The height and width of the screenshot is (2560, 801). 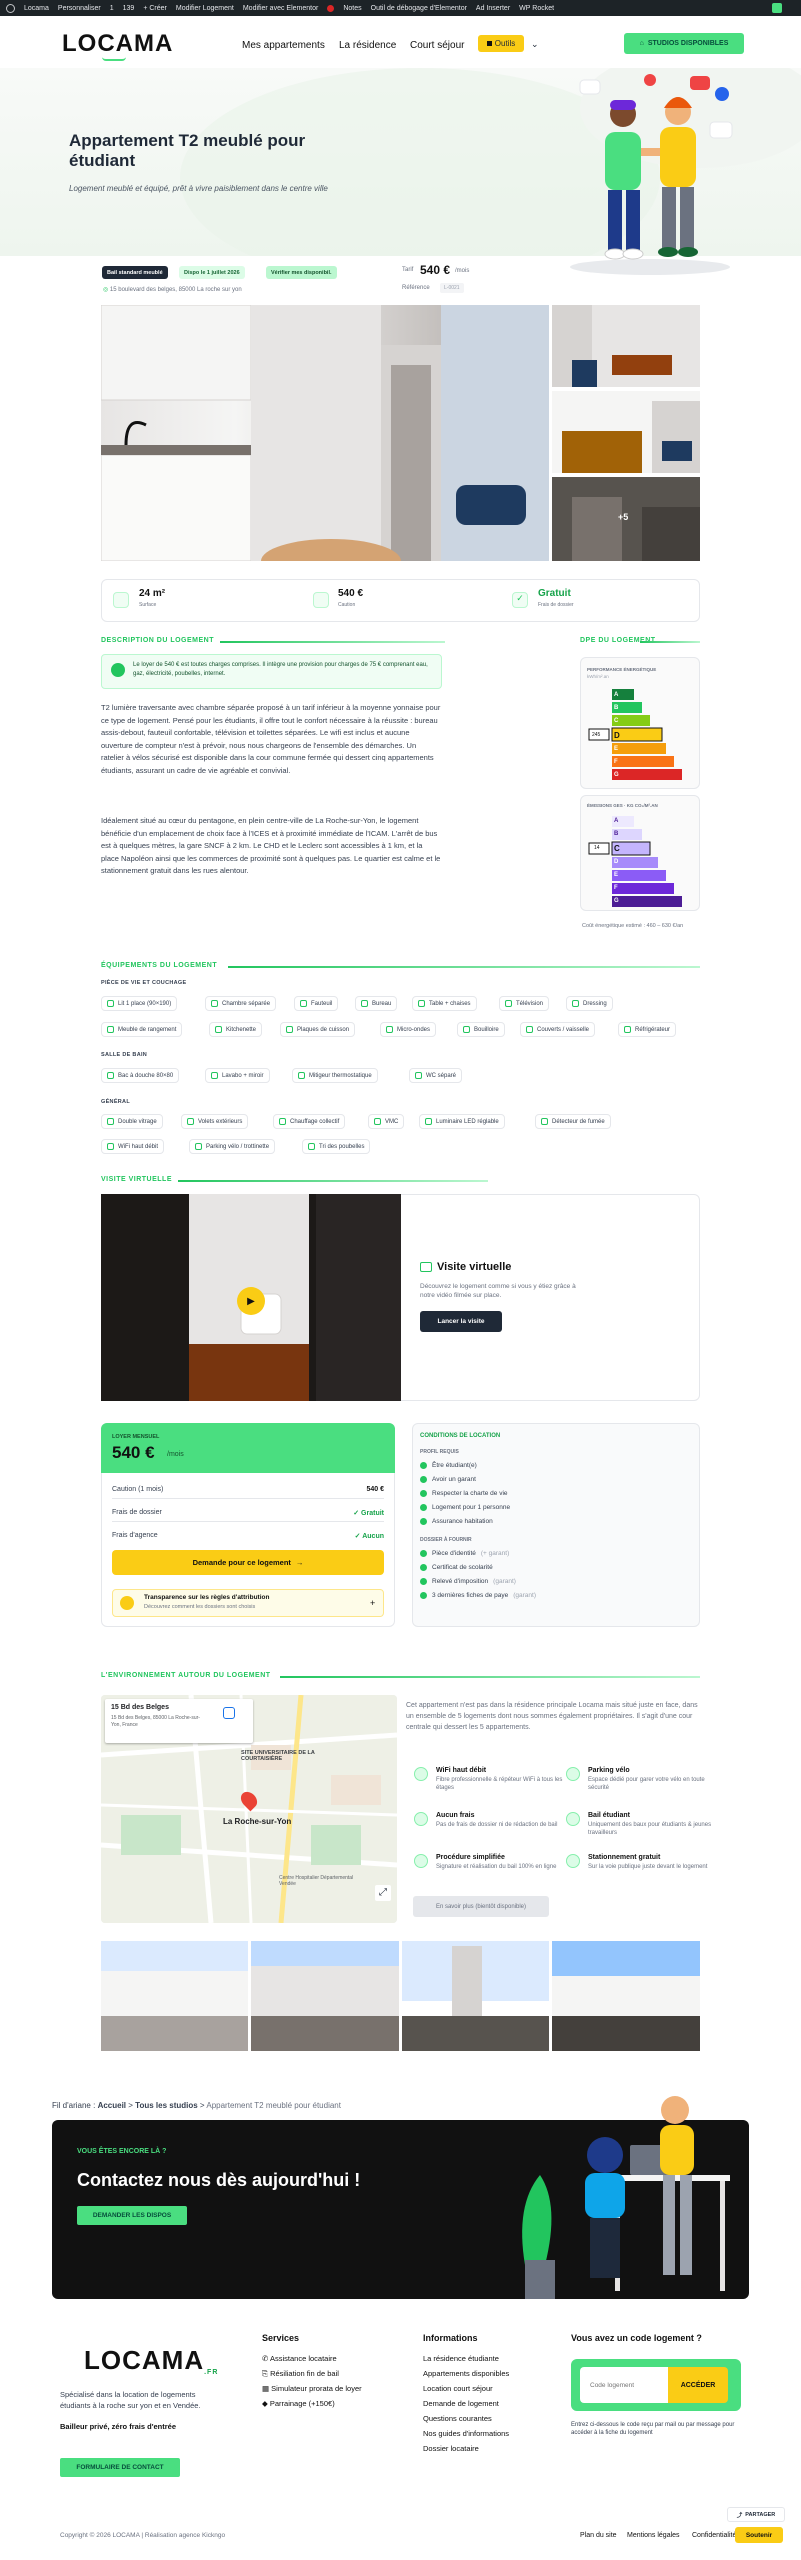 What do you see at coordinates (36, 8) in the screenshot?
I see `admin-item: Locama` at bounding box center [36, 8].